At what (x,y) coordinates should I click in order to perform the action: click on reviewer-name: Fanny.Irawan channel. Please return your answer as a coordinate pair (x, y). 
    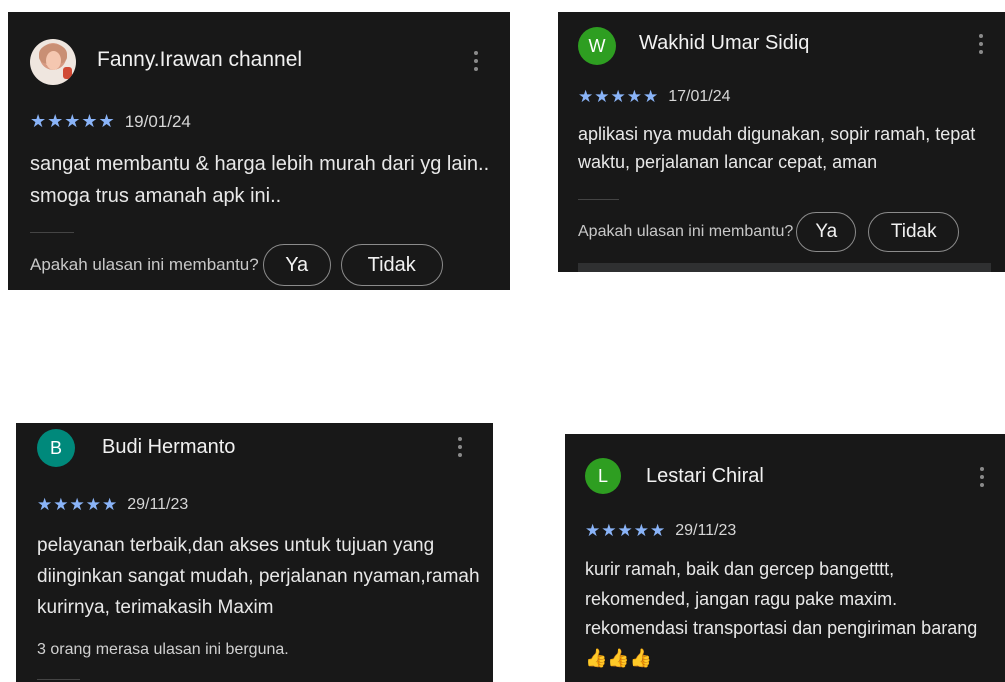
    Looking at the image, I should click on (200, 59).